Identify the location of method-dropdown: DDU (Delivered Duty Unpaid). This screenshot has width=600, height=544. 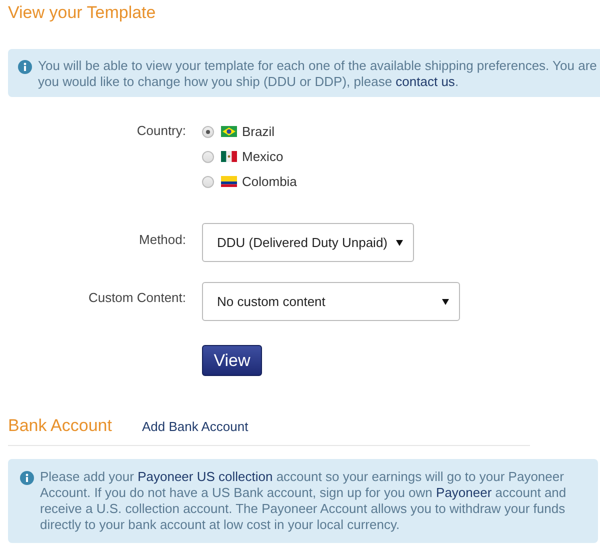
(308, 242).